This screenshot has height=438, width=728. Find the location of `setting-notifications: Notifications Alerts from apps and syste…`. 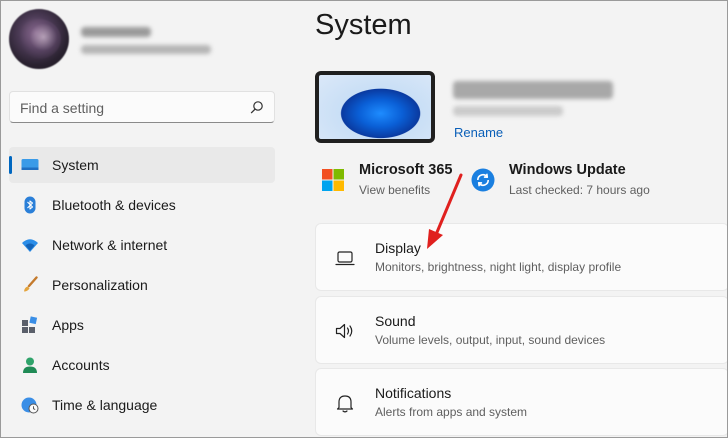

setting-notifications: Notifications Alerts from apps and syste… is located at coordinates (521, 402).